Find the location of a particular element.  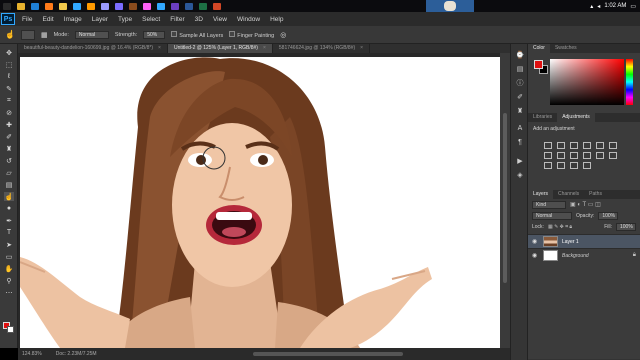

tab-adjustments: Adjustments is located at coordinates (576, 117).